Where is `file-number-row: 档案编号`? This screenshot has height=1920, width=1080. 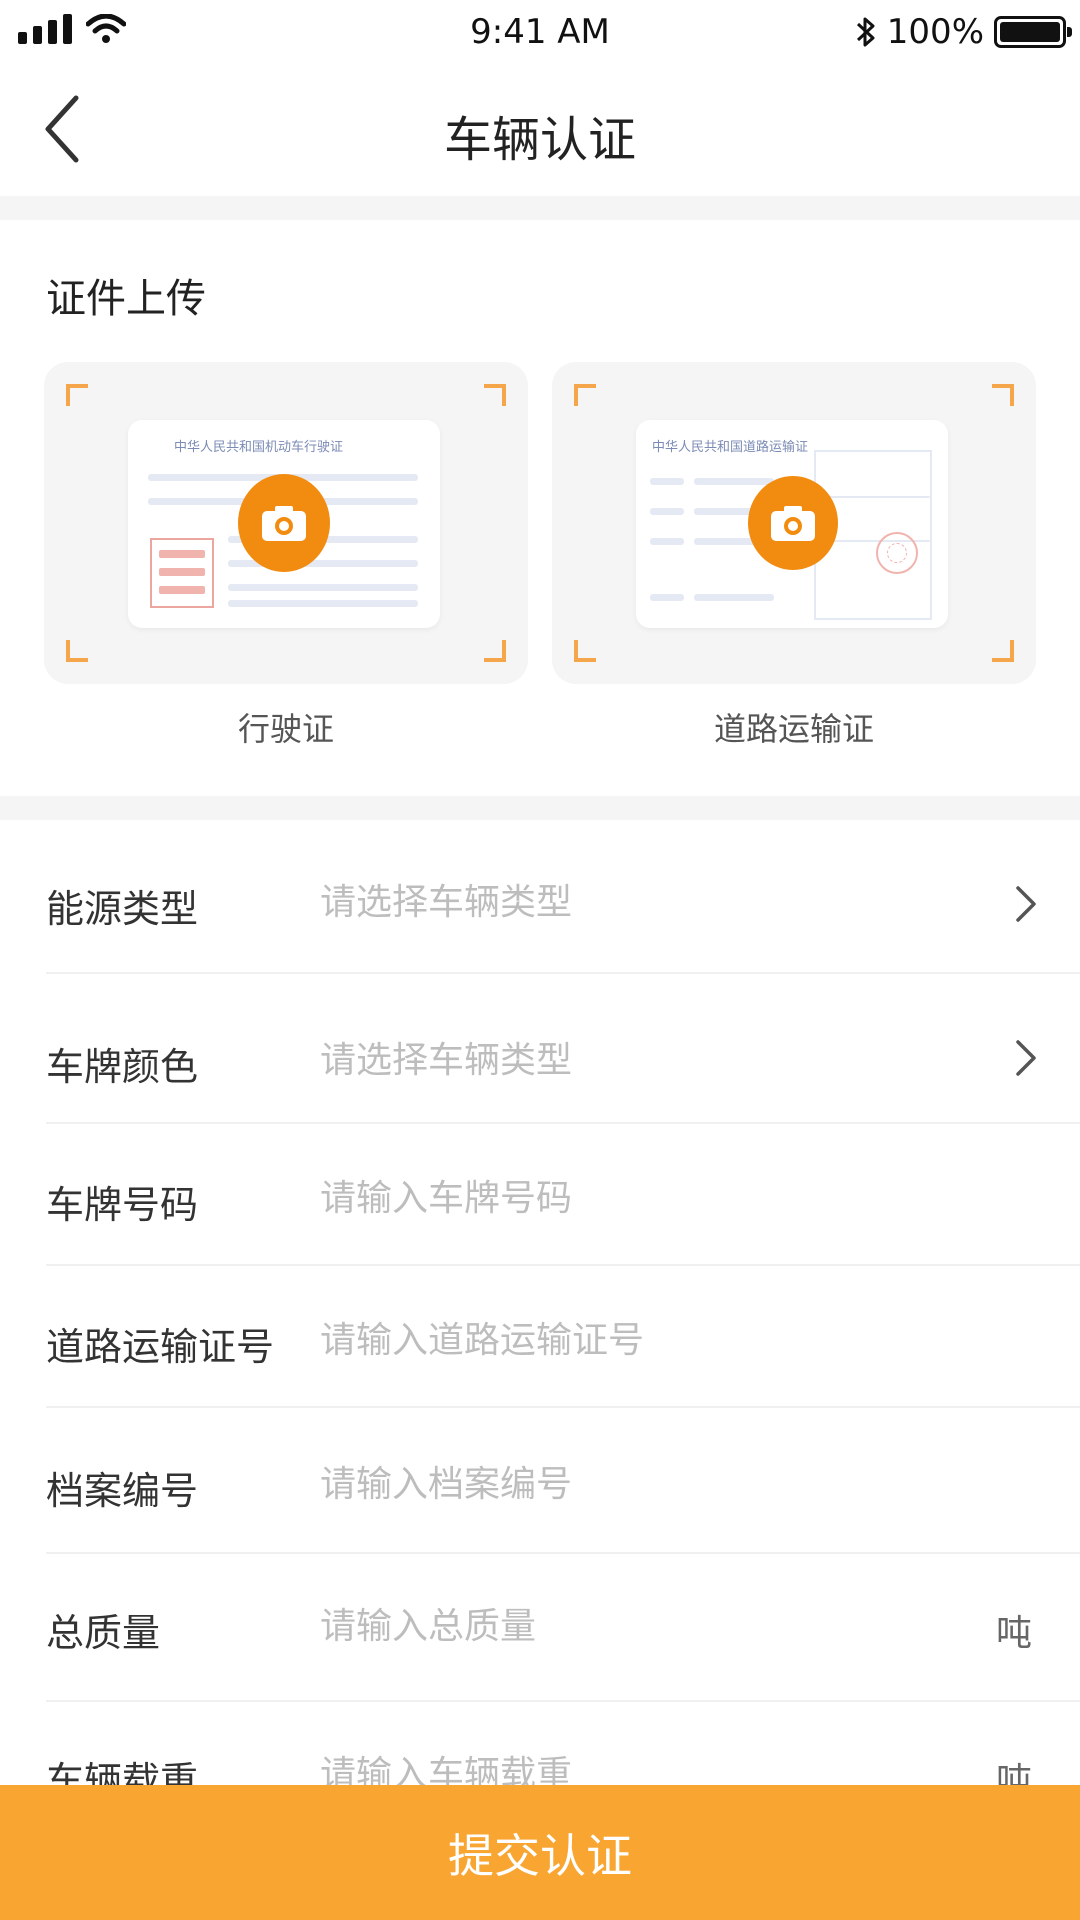
file-number-row: 档案编号 is located at coordinates (563, 1480).